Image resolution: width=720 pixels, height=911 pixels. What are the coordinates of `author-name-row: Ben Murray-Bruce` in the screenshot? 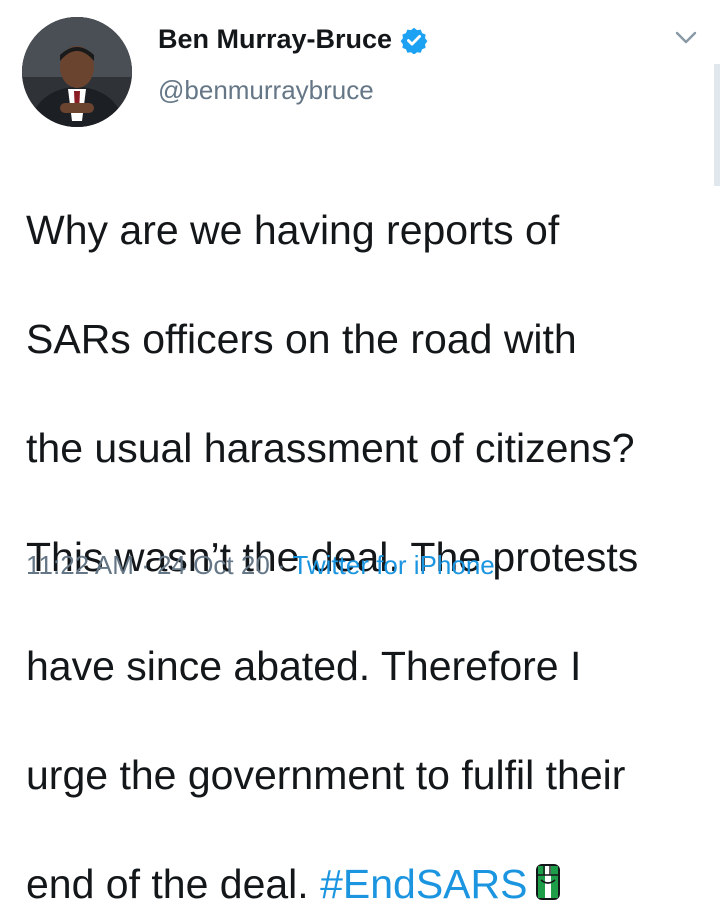 It's located at (293, 39).